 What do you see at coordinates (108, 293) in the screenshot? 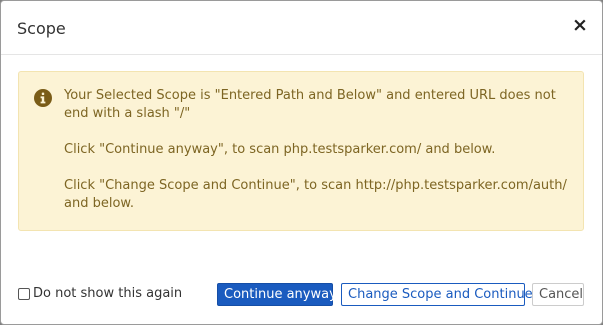
I see `do-not-show-label: Do not show this again` at bounding box center [108, 293].